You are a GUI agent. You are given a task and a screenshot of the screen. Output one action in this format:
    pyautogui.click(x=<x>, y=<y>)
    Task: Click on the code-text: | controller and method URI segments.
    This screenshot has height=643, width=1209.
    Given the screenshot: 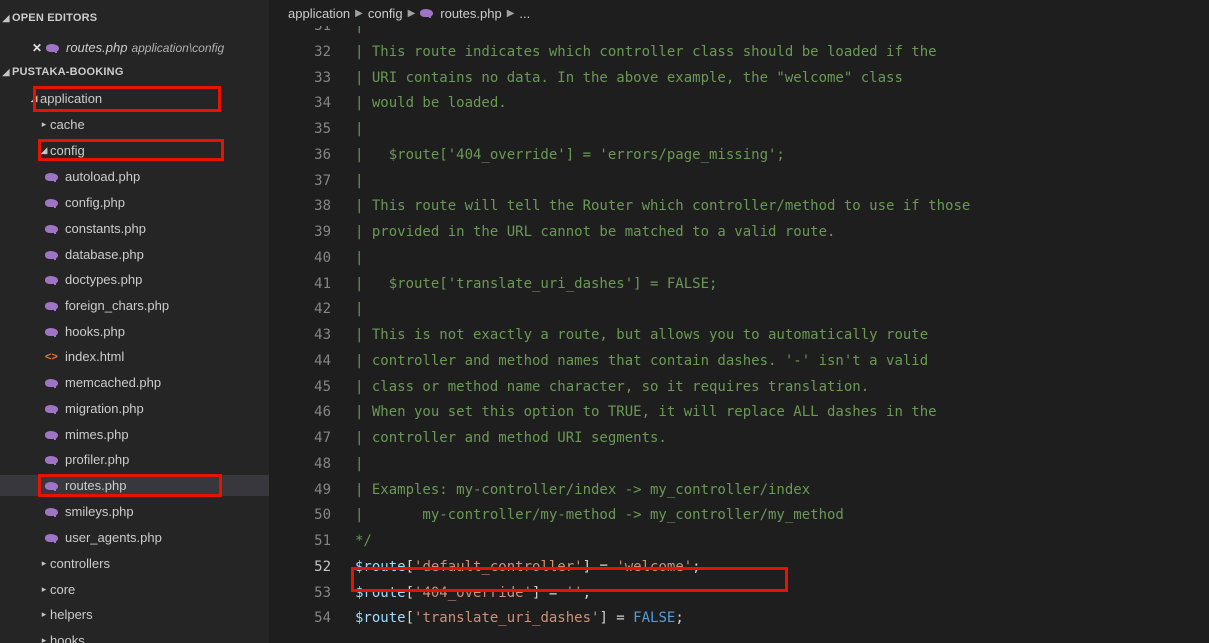 What is the action you would take?
    pyautogui.click(x=511, y=438)
    